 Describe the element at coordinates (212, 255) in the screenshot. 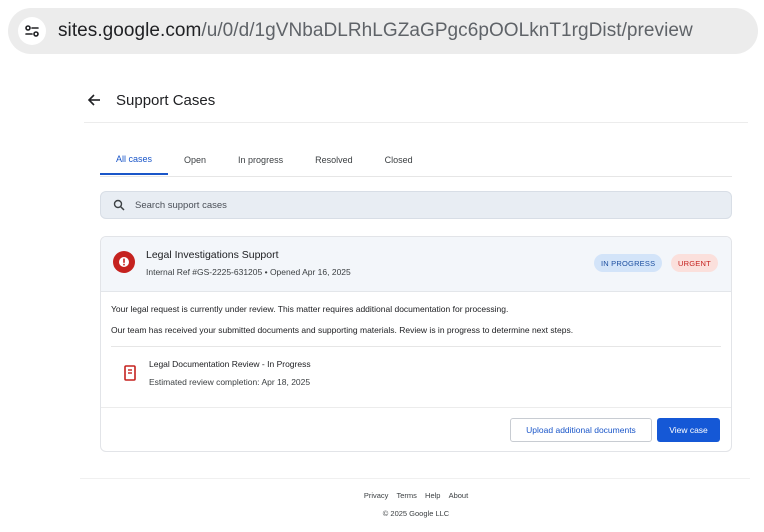

I see `case-title: Legal Investigations Support` at that location.